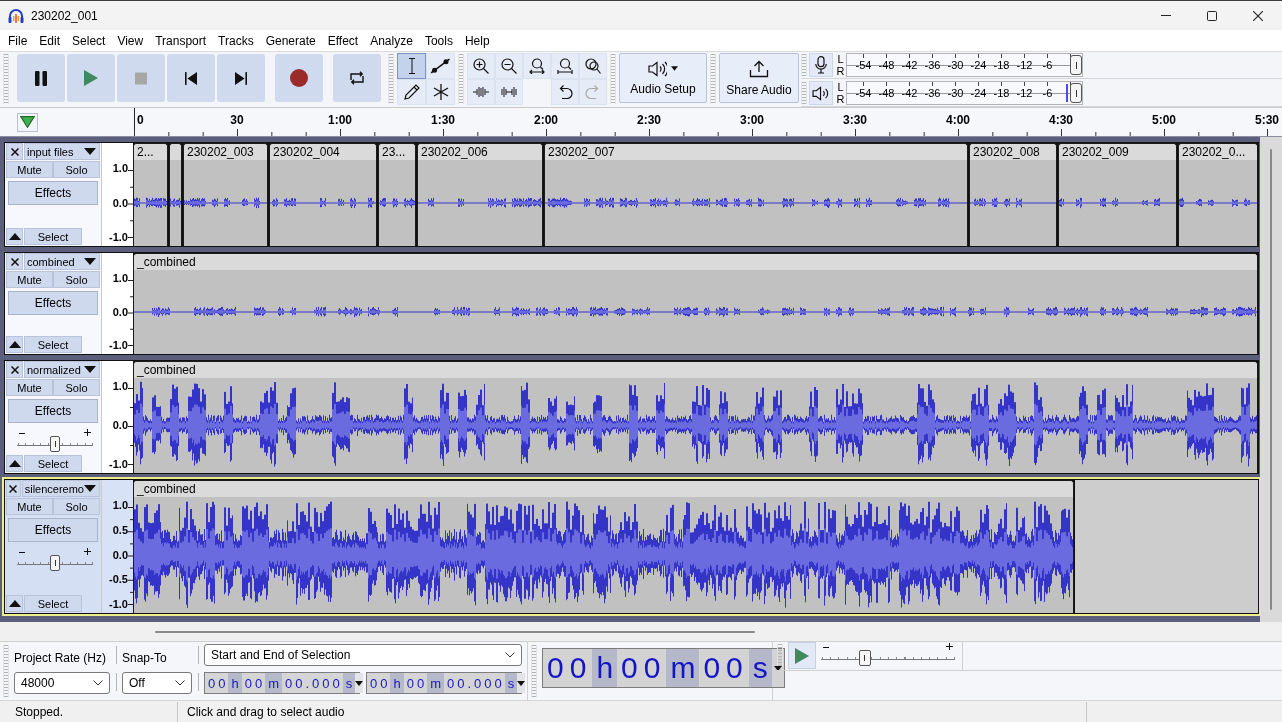 This screenshot has width=1282, height=722. What do you see at coordinates (537, 66) in the screenshot?
I see `fit-selection-button` at bounding box center [537, 66].